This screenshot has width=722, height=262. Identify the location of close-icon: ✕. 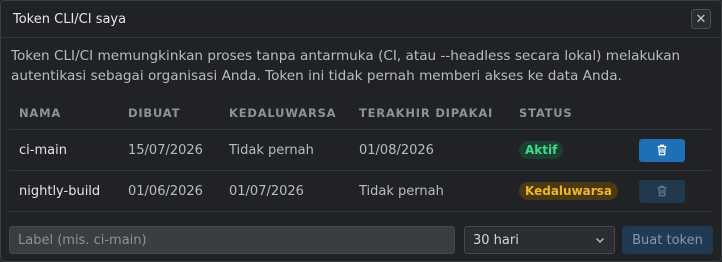
(701, 19).